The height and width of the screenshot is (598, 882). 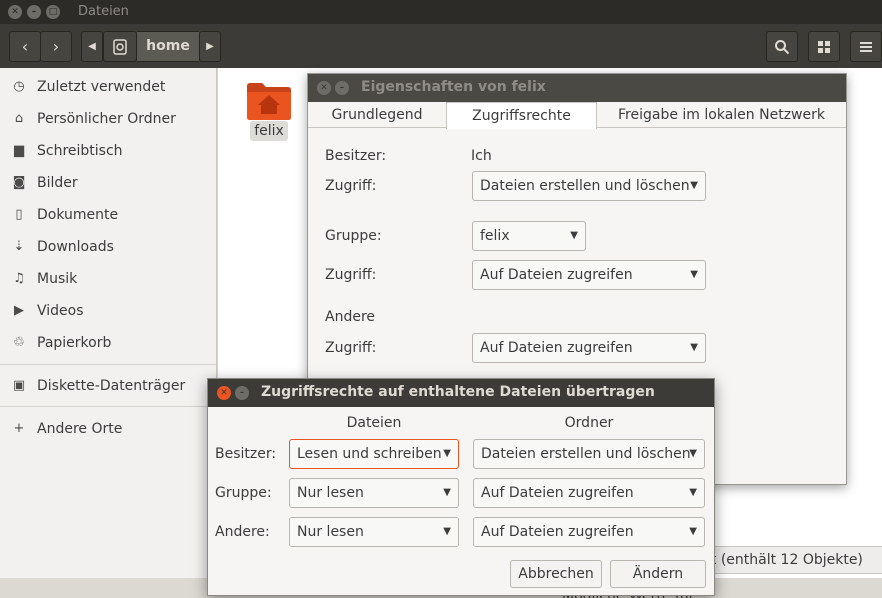 I want to click on tab-local-network-share: Freigabe im lokalen Netzwerk, so click(x=721, y=115).